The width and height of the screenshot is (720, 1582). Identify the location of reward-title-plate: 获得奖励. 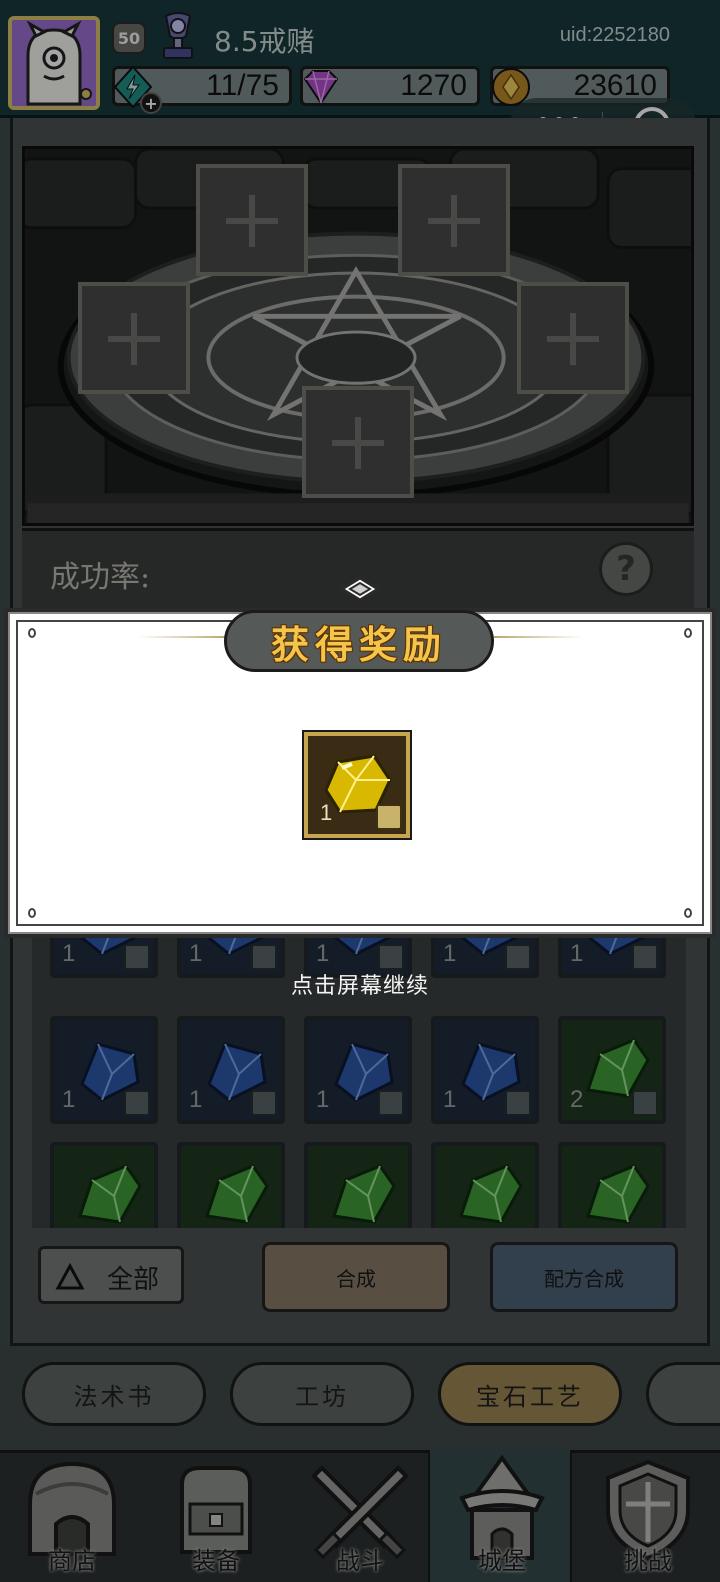
(359, 641).